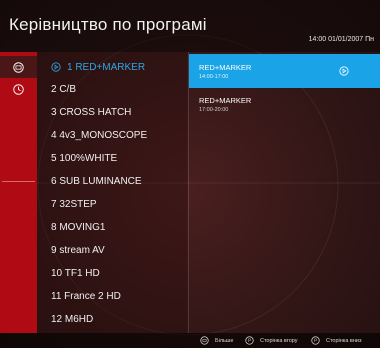 This screenshot has height=348, width=380. Describe the element at coordinates (84, 158) in the screenshot. I see `channel-label: 5 100%WHITE` at that location.